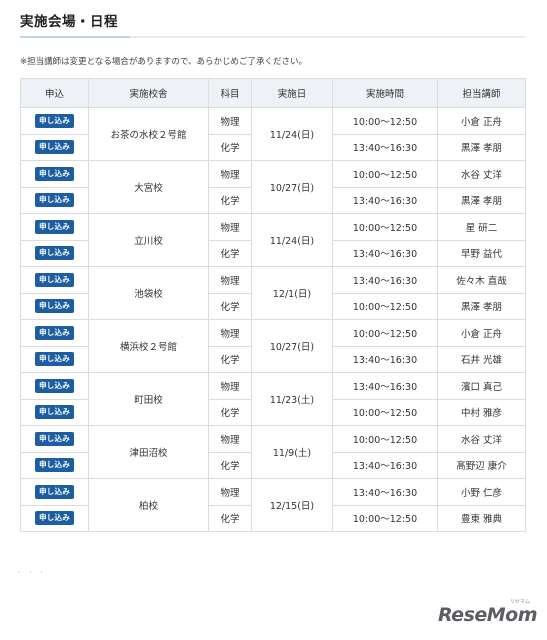  I want to click on logo-text: ReseMom, so click(488, 615).